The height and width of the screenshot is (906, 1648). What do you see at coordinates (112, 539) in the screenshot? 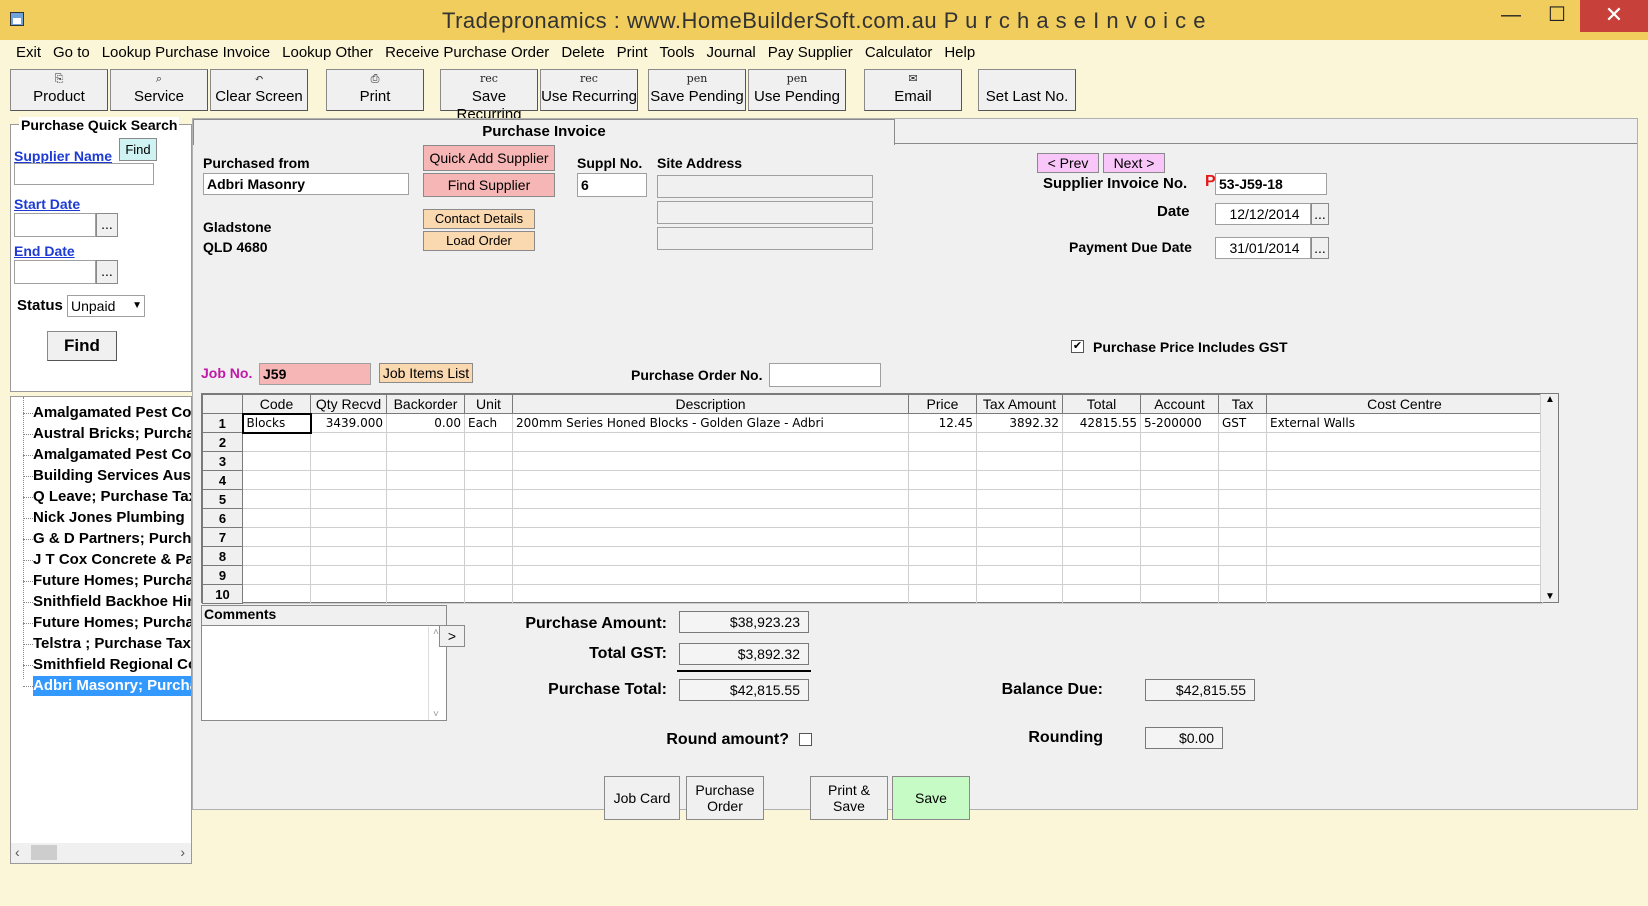
I see `result-item: G & D Partners; Purchase` at bounding box center [112, 539].